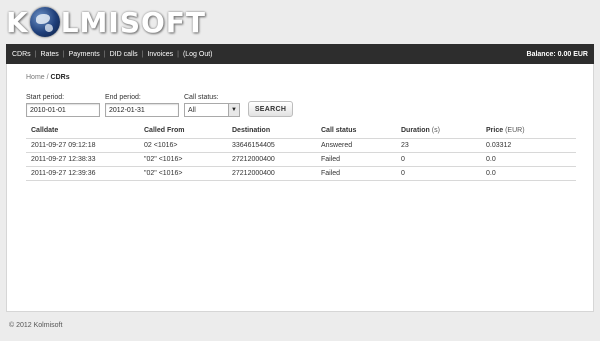 The image size is (600, 341). Describe the element at coordinates (212, 110) in the screenshot. I see `call-status-select: All ▼` at that location.